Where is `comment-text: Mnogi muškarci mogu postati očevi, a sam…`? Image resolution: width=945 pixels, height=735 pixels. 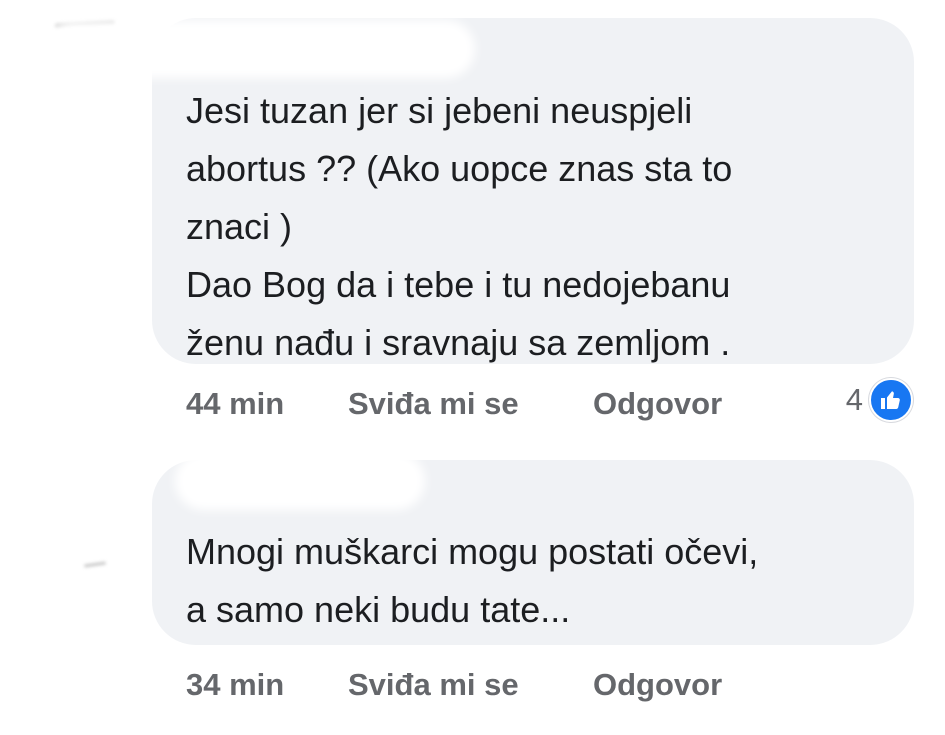 comment-text: Mnogi muškarci mogu postati očevi, a sam… is located at coordinates (472, 580).